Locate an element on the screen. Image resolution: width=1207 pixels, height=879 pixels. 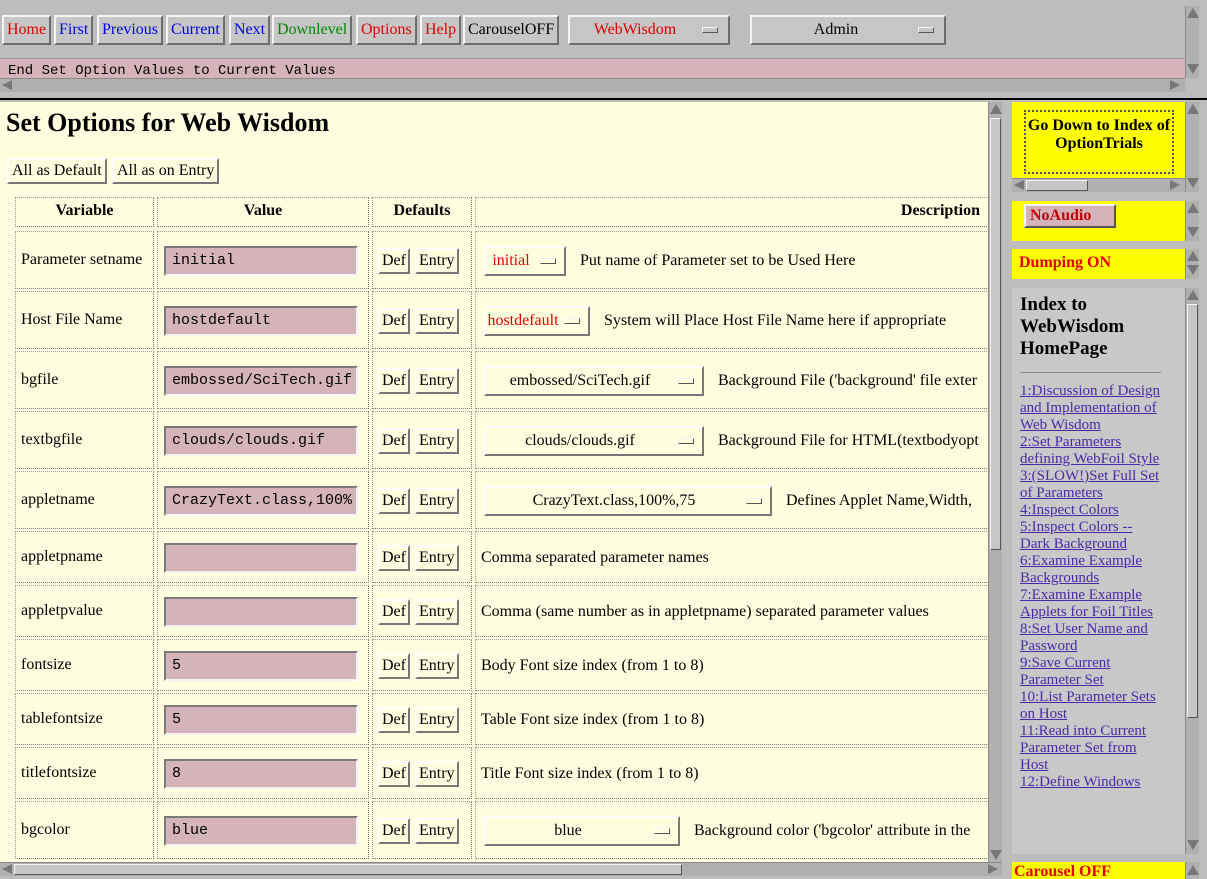
webwisdom-menu: WebWisdom is located at coordinates (649, 30).